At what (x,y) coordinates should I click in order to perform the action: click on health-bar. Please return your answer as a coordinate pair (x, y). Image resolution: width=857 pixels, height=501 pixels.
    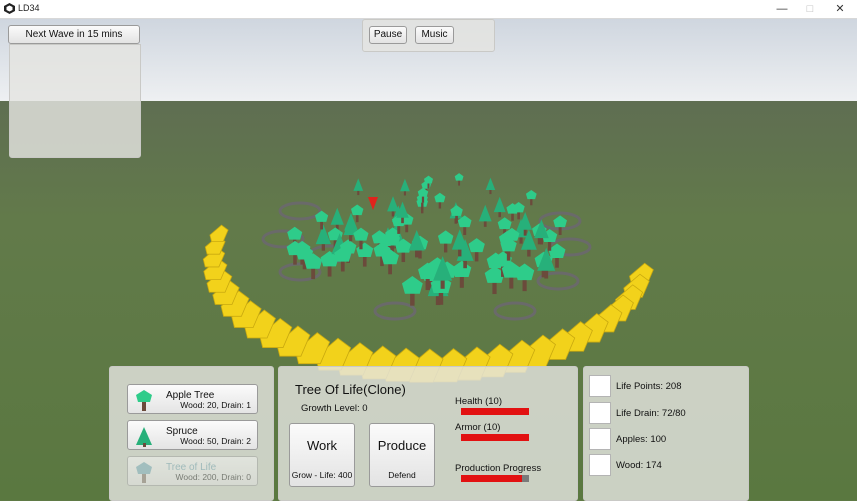
    Looking at the image, I should click on (495, 411).